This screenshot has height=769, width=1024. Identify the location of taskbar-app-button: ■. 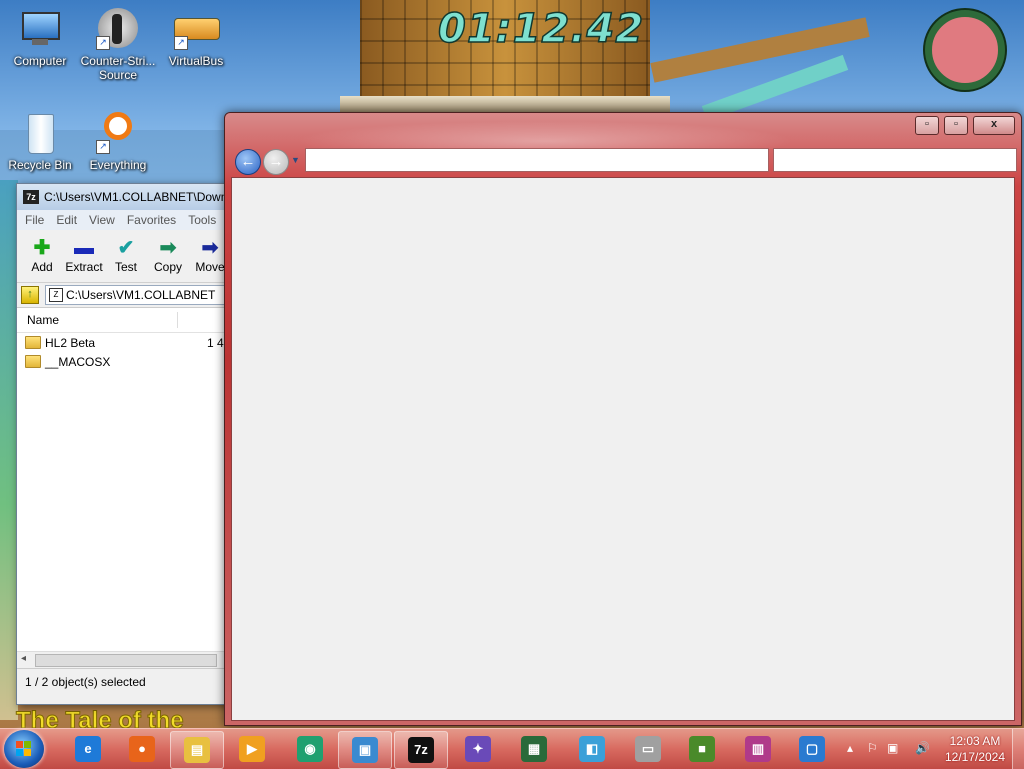
(702, 749).